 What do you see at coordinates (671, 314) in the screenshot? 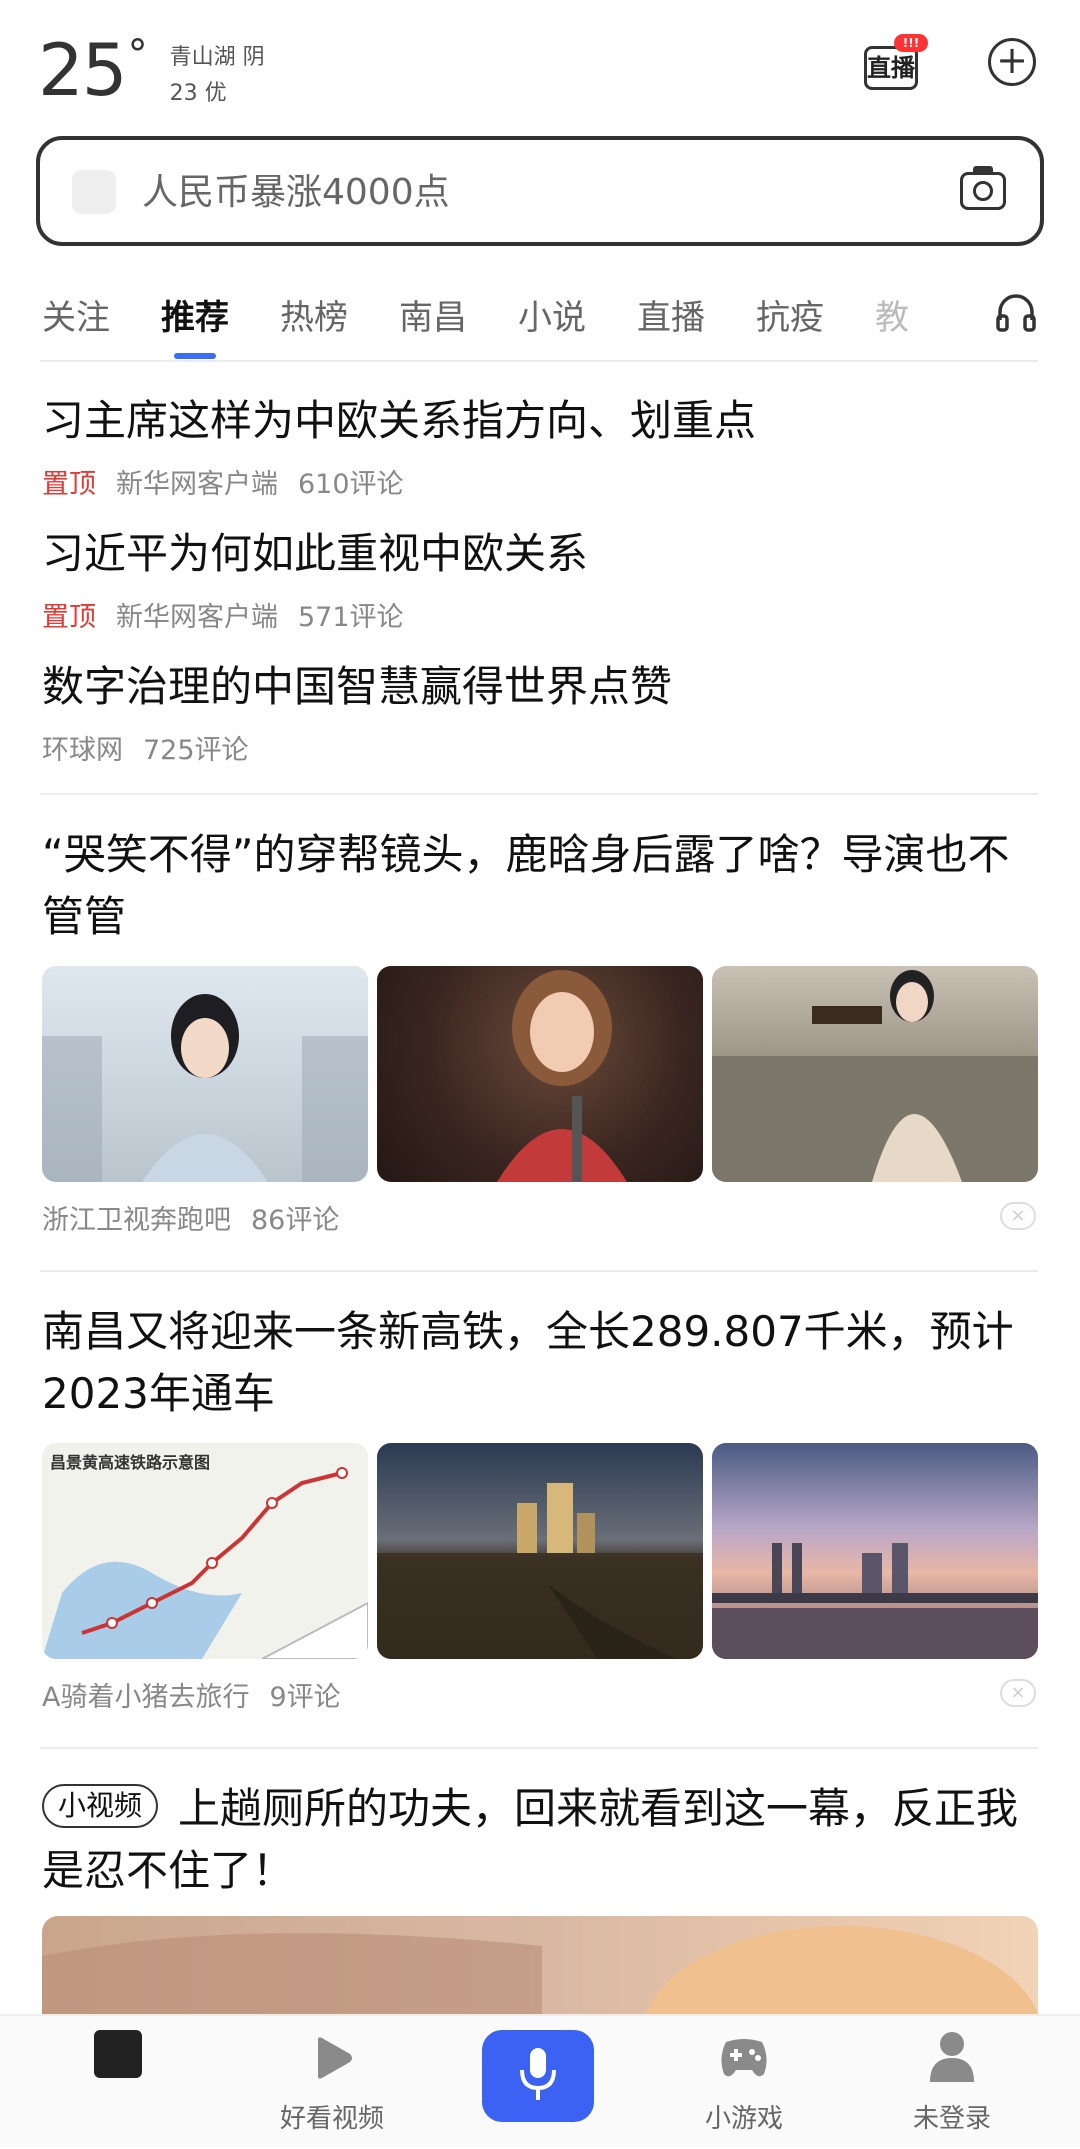
I see `tab-live: 直播` at bounding box center [671, 314].